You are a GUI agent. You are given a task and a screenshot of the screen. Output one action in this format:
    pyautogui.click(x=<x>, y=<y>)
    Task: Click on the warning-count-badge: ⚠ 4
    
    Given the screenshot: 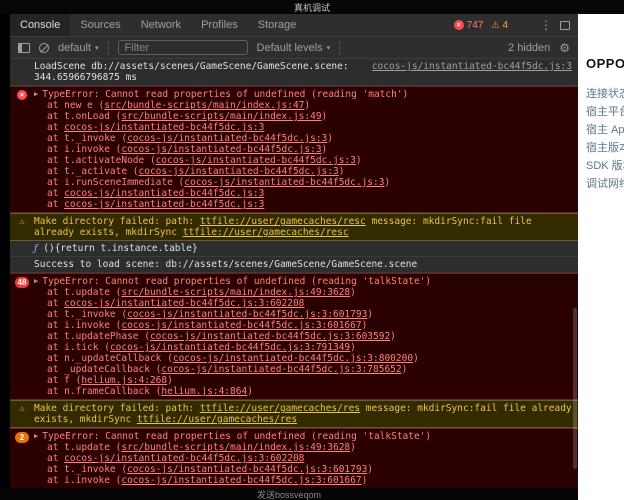 What is the action you would take?
    pyautogui.click(x=499, y=25)
    